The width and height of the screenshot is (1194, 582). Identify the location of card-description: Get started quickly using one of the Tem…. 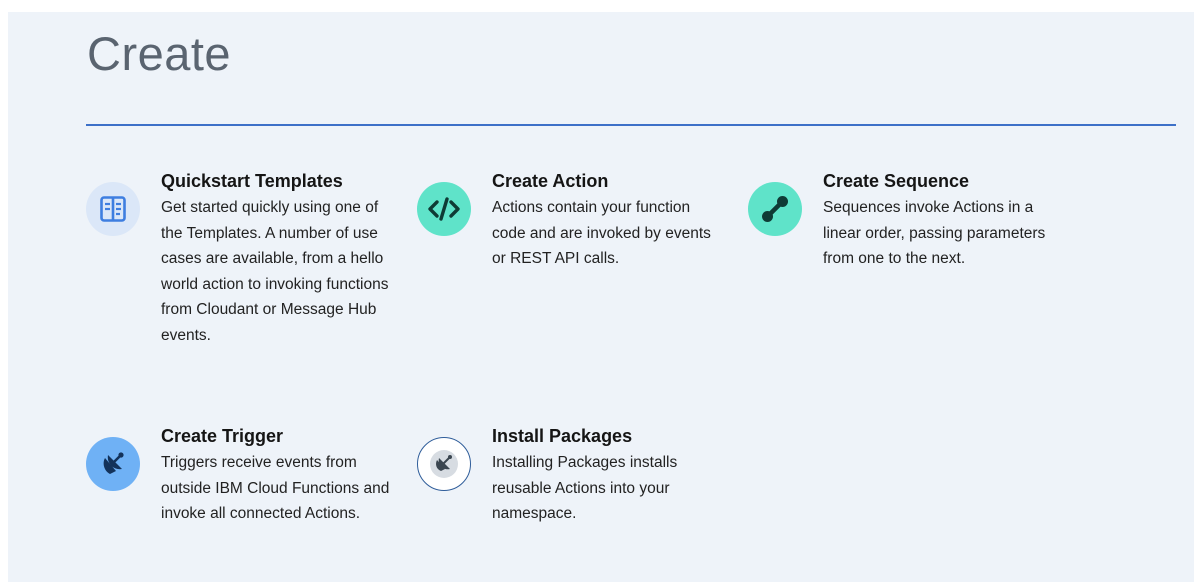
(275, 271).